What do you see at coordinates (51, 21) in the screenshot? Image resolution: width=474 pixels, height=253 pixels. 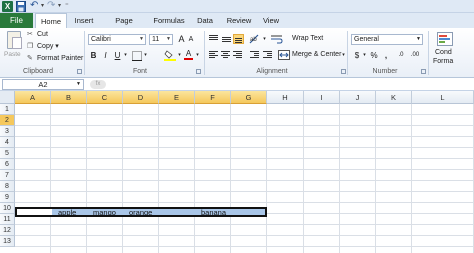 I see `tab-home: Home` at bounding box center [51, 21].